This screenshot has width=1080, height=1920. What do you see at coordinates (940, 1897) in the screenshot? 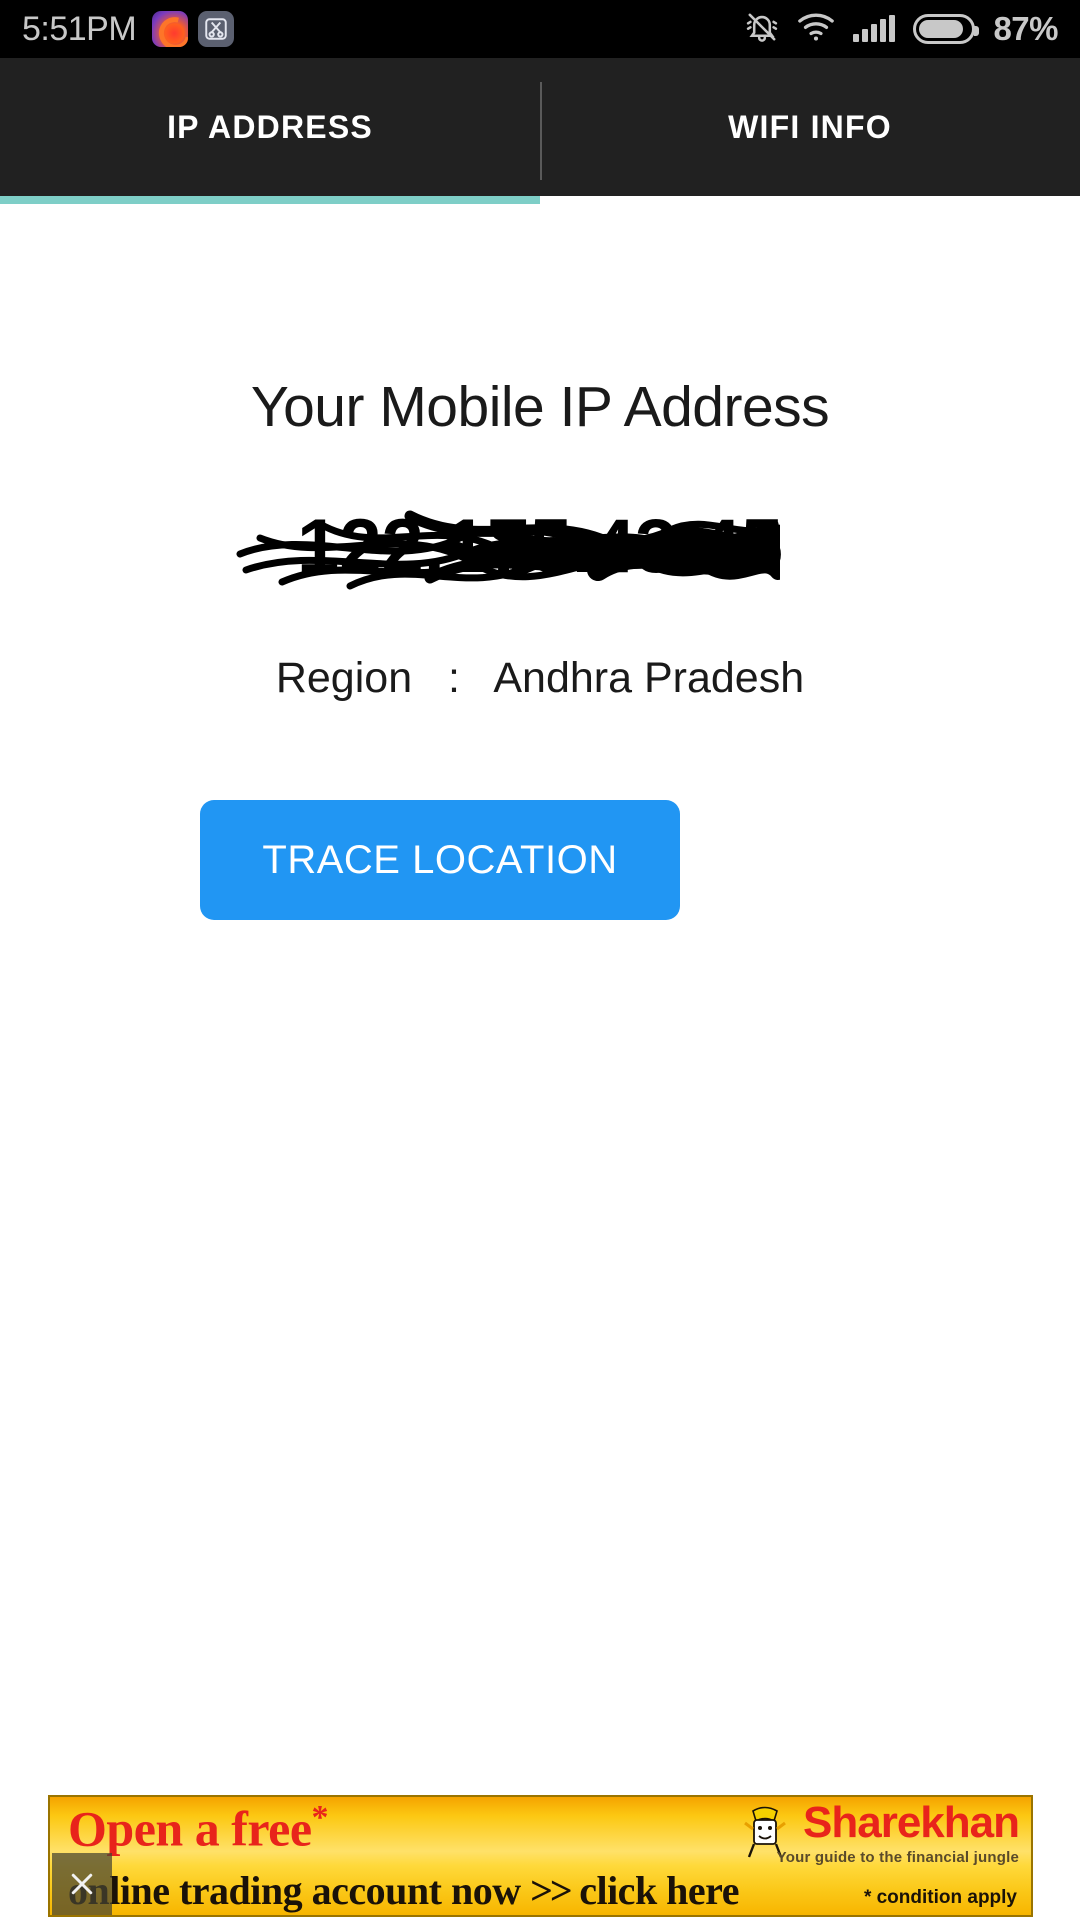
I see `ad-condition-note: * condition apply` at bounding box center [940, 1897].